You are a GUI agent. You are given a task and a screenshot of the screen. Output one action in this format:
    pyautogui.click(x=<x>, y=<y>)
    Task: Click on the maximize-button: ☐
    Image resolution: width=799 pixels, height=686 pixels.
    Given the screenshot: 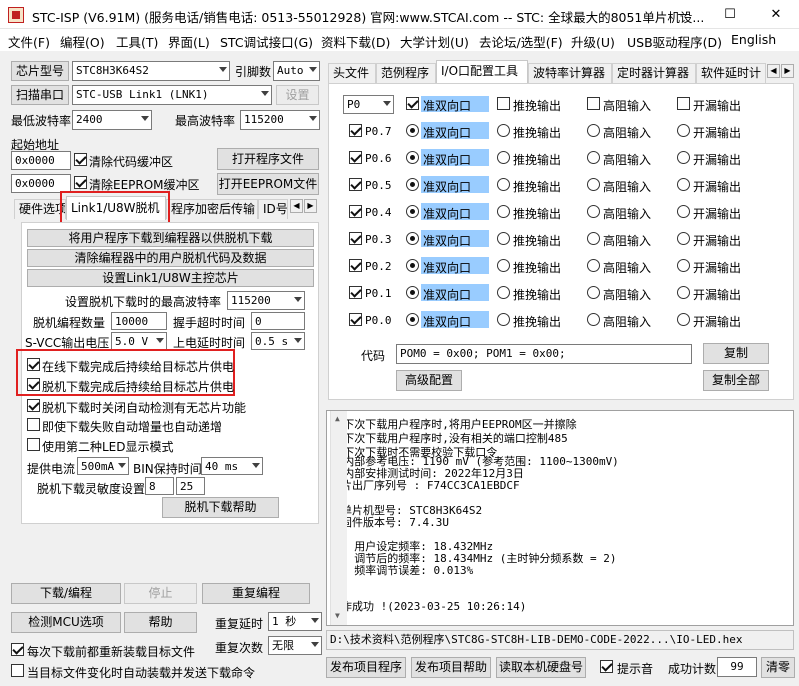 What is the action you would take?
    pyautogui.click(x=730, y=14)
    